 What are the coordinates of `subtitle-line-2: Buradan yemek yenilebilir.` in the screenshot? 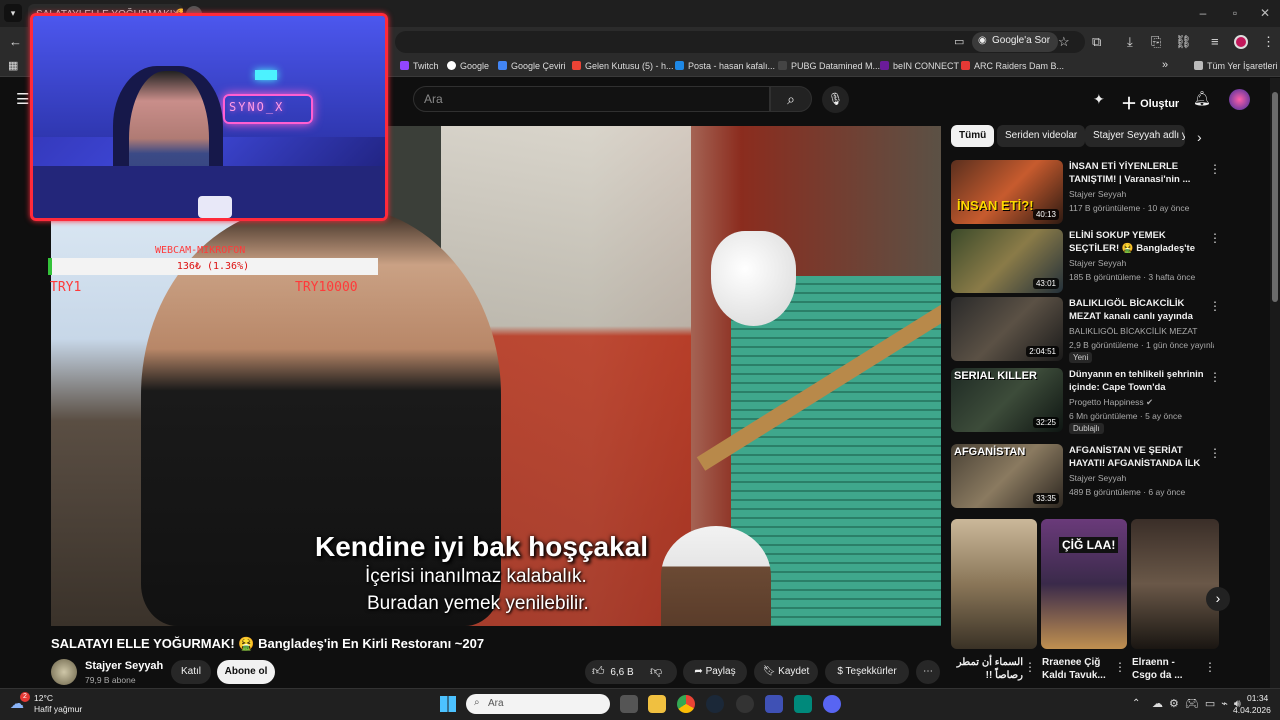 It's located at (478, 603).